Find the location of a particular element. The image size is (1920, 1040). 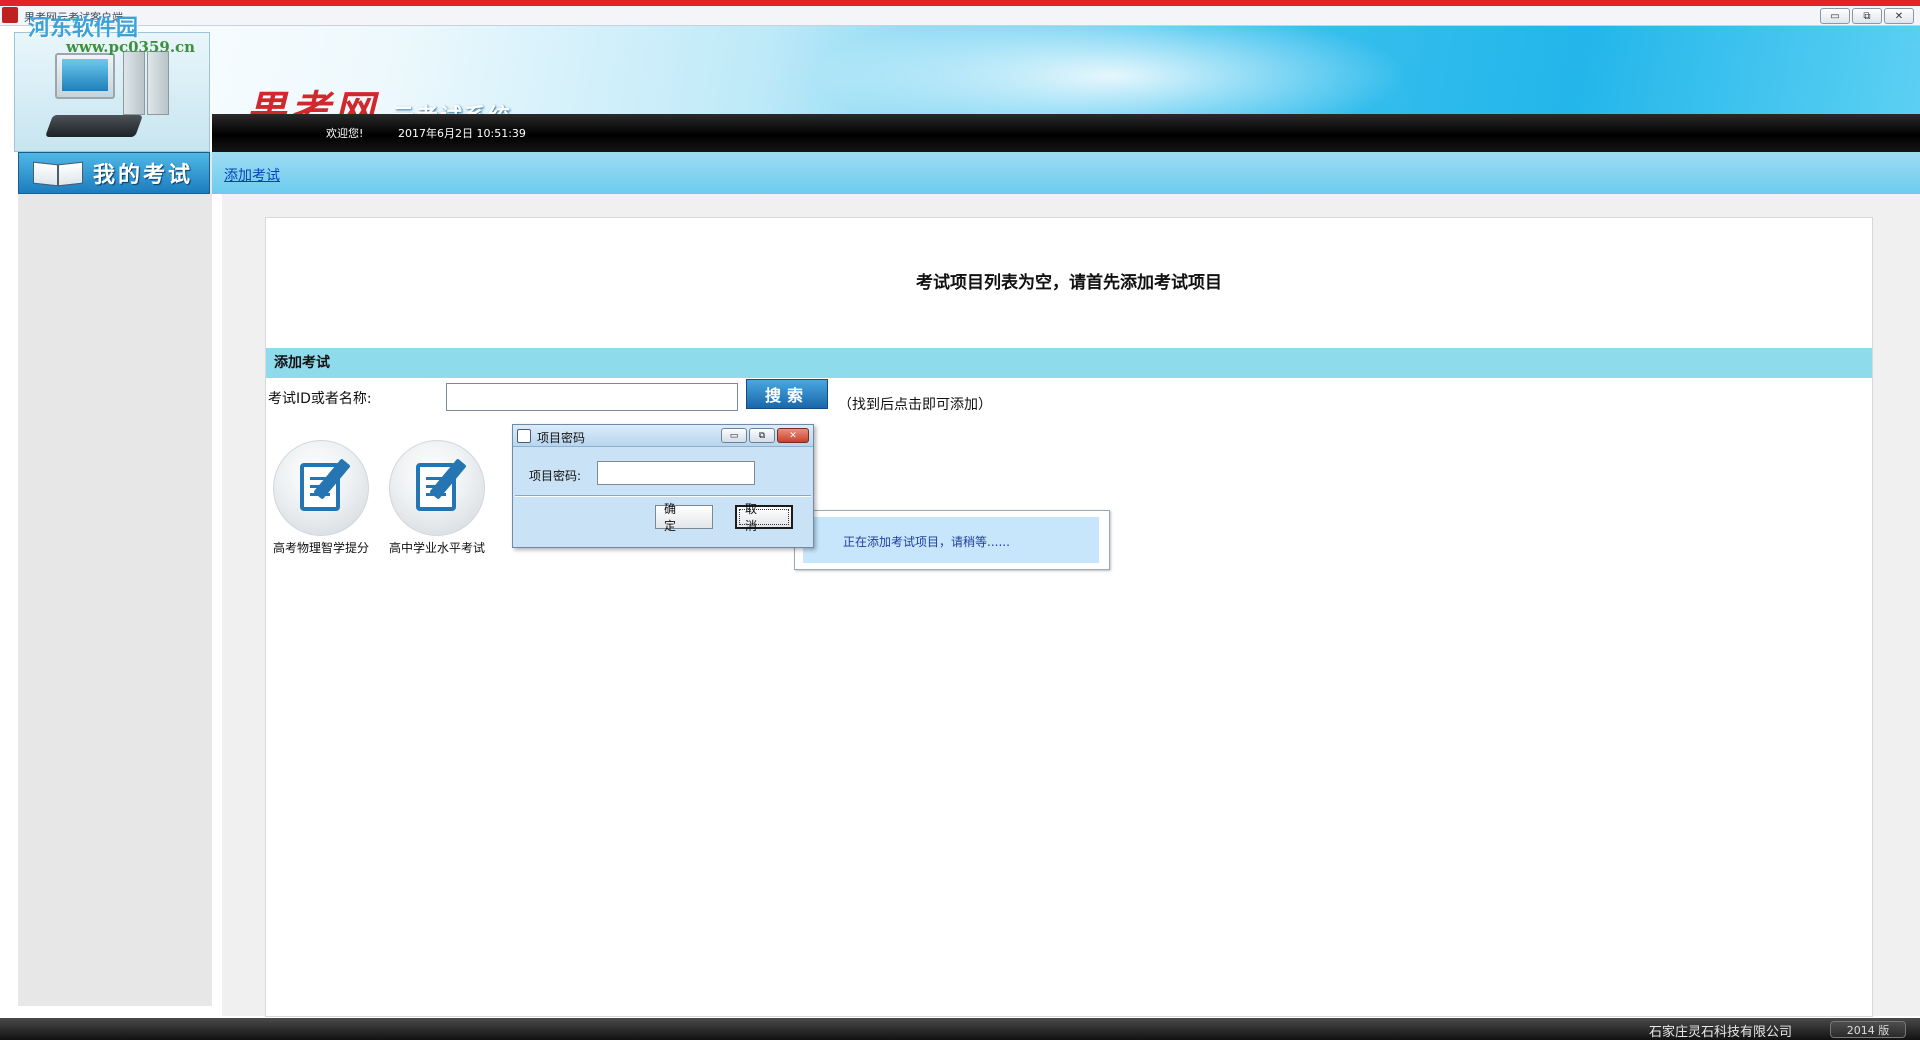

sub-nav: 添加考试 is located at coordinates (1066, 173).